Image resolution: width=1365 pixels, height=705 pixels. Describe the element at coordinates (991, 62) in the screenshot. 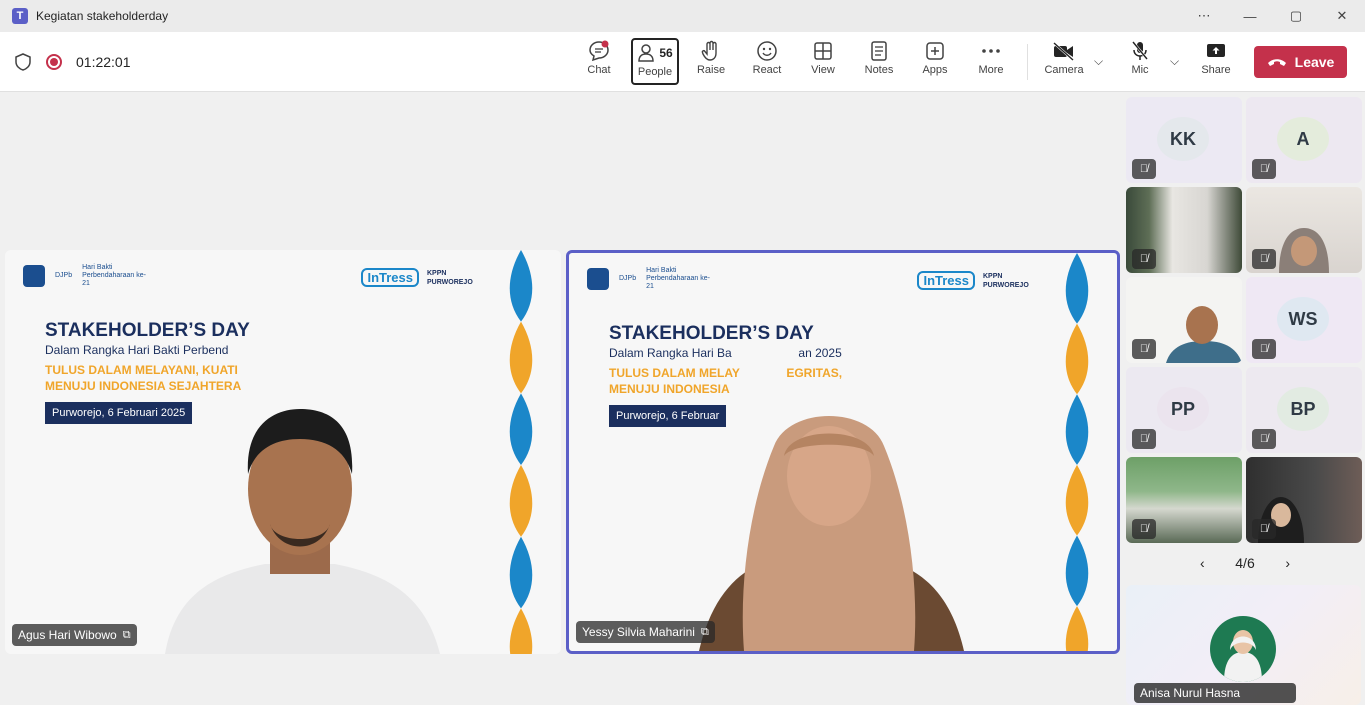

I see `more-button: More` at that location.